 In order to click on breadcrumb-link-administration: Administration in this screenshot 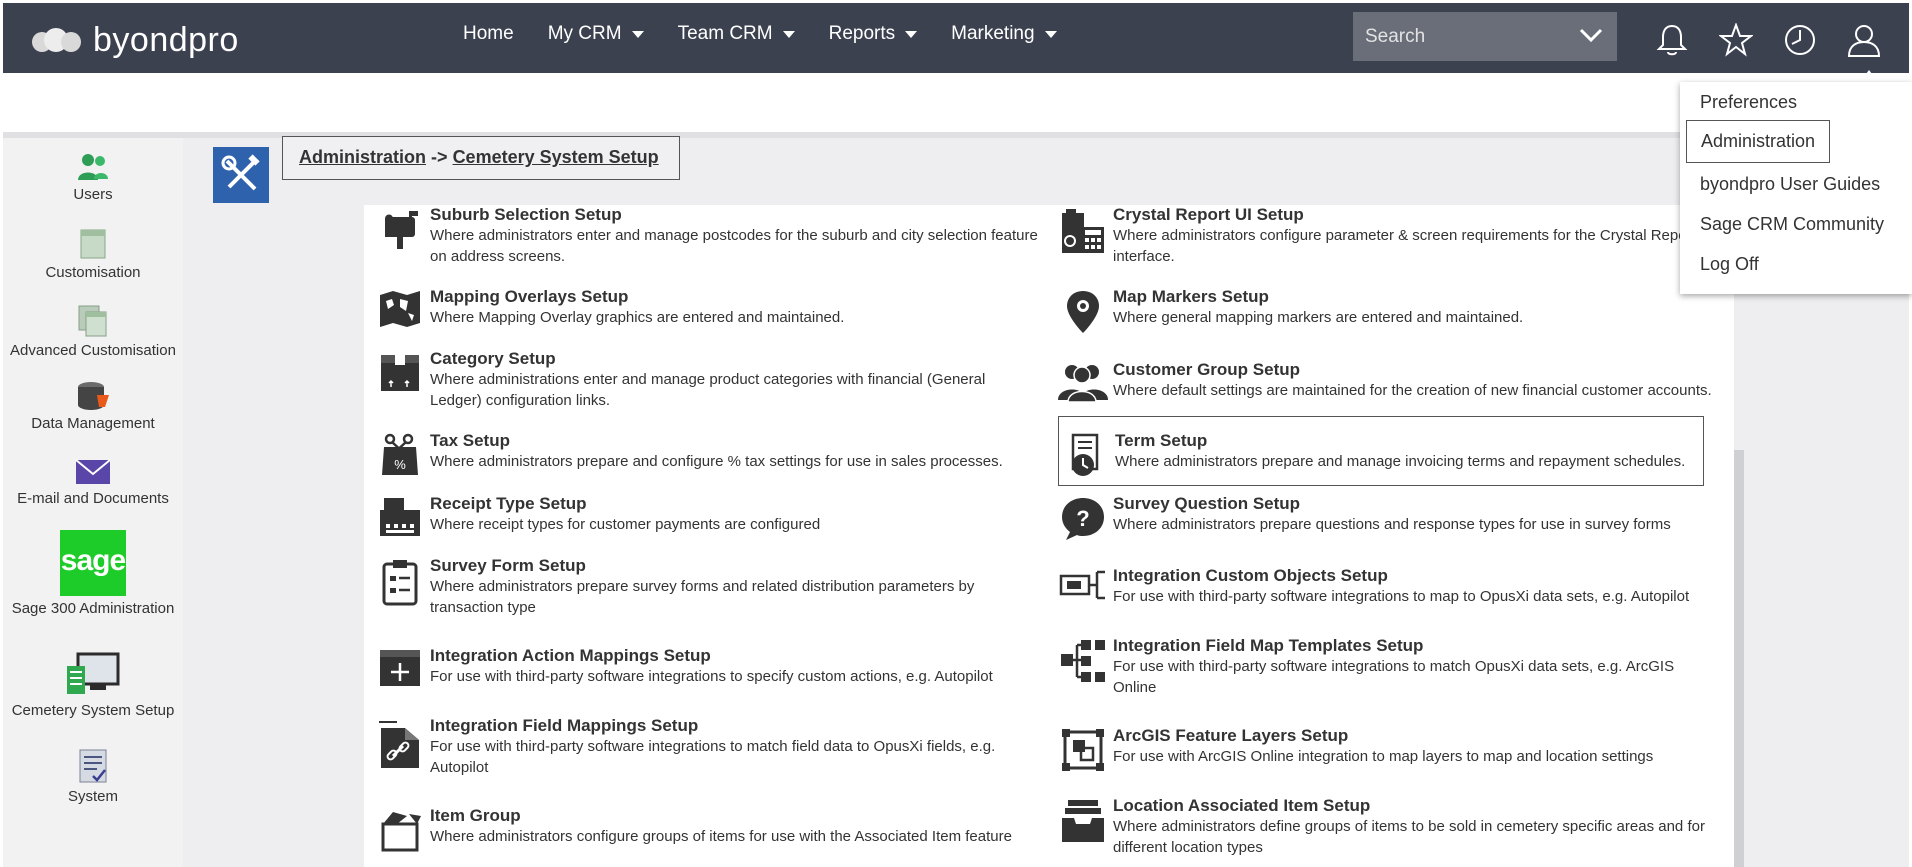, I will do `click(362, 157)`.